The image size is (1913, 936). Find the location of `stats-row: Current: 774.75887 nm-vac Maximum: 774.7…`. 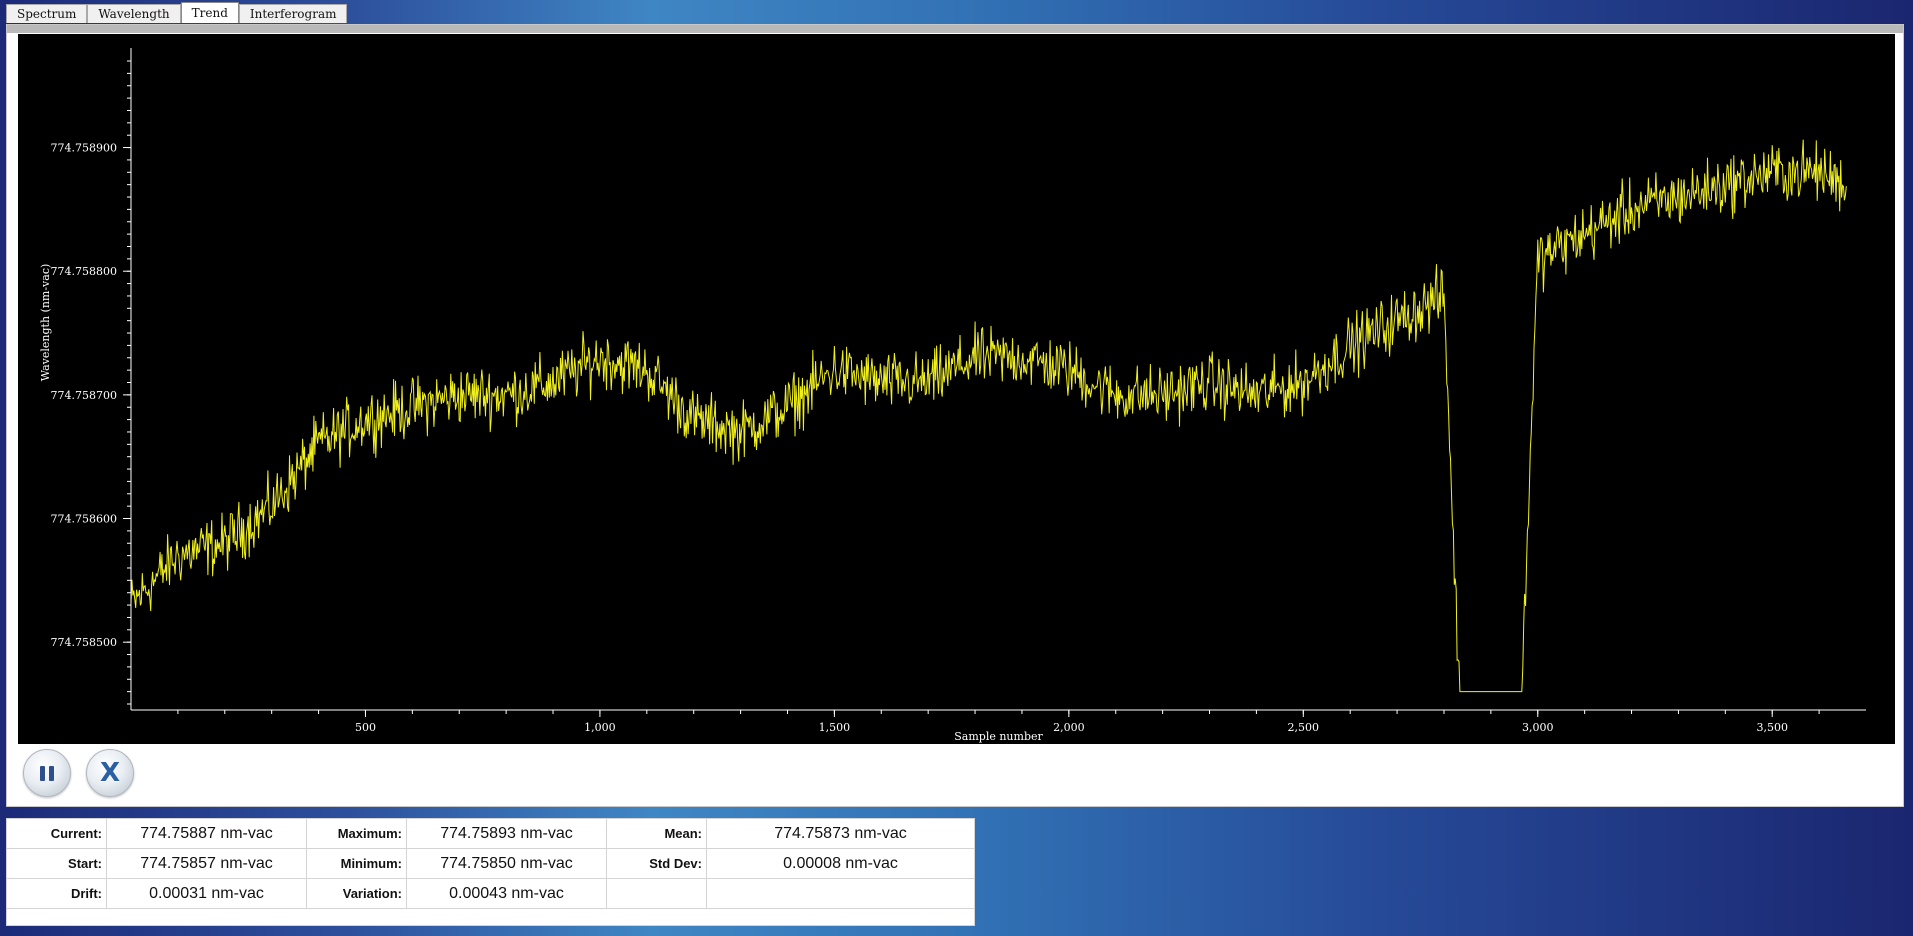

stats-row: Current: 774.75887 nm-vac Maximum: 774.7… is located at coordinates (490, 833).